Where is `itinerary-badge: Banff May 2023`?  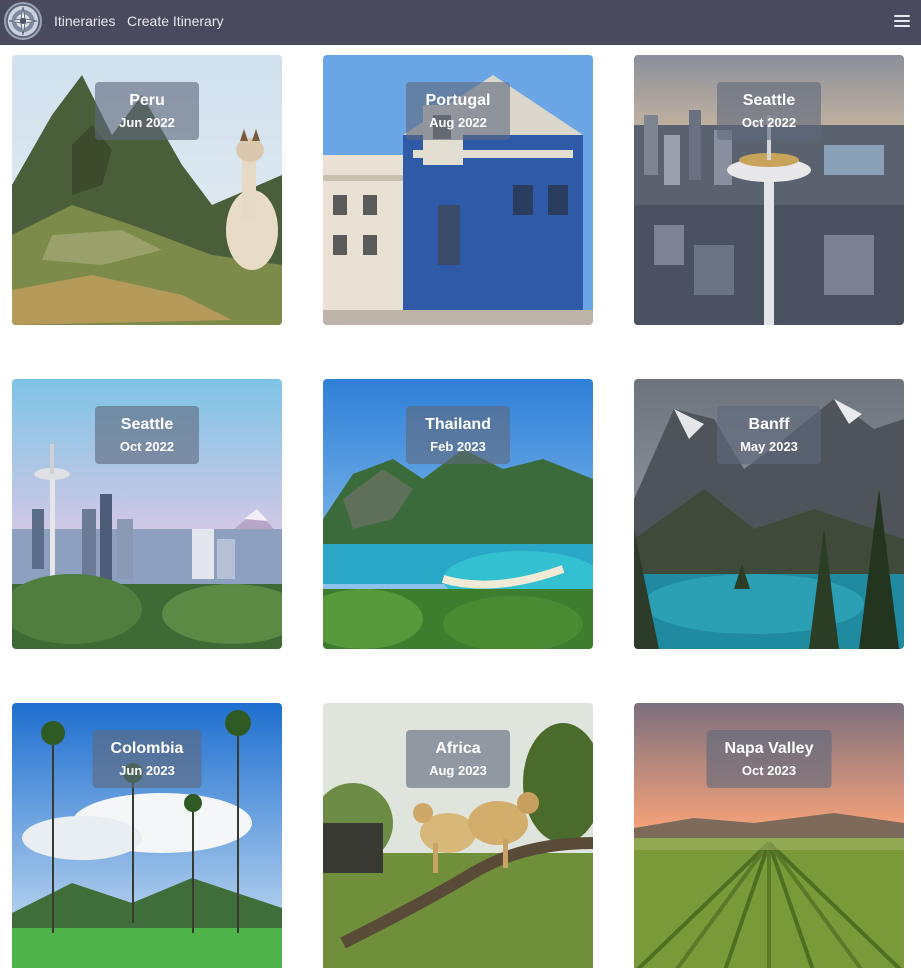
itinerary-badge: Banff May 2023 is located at coordinates (769, 435).